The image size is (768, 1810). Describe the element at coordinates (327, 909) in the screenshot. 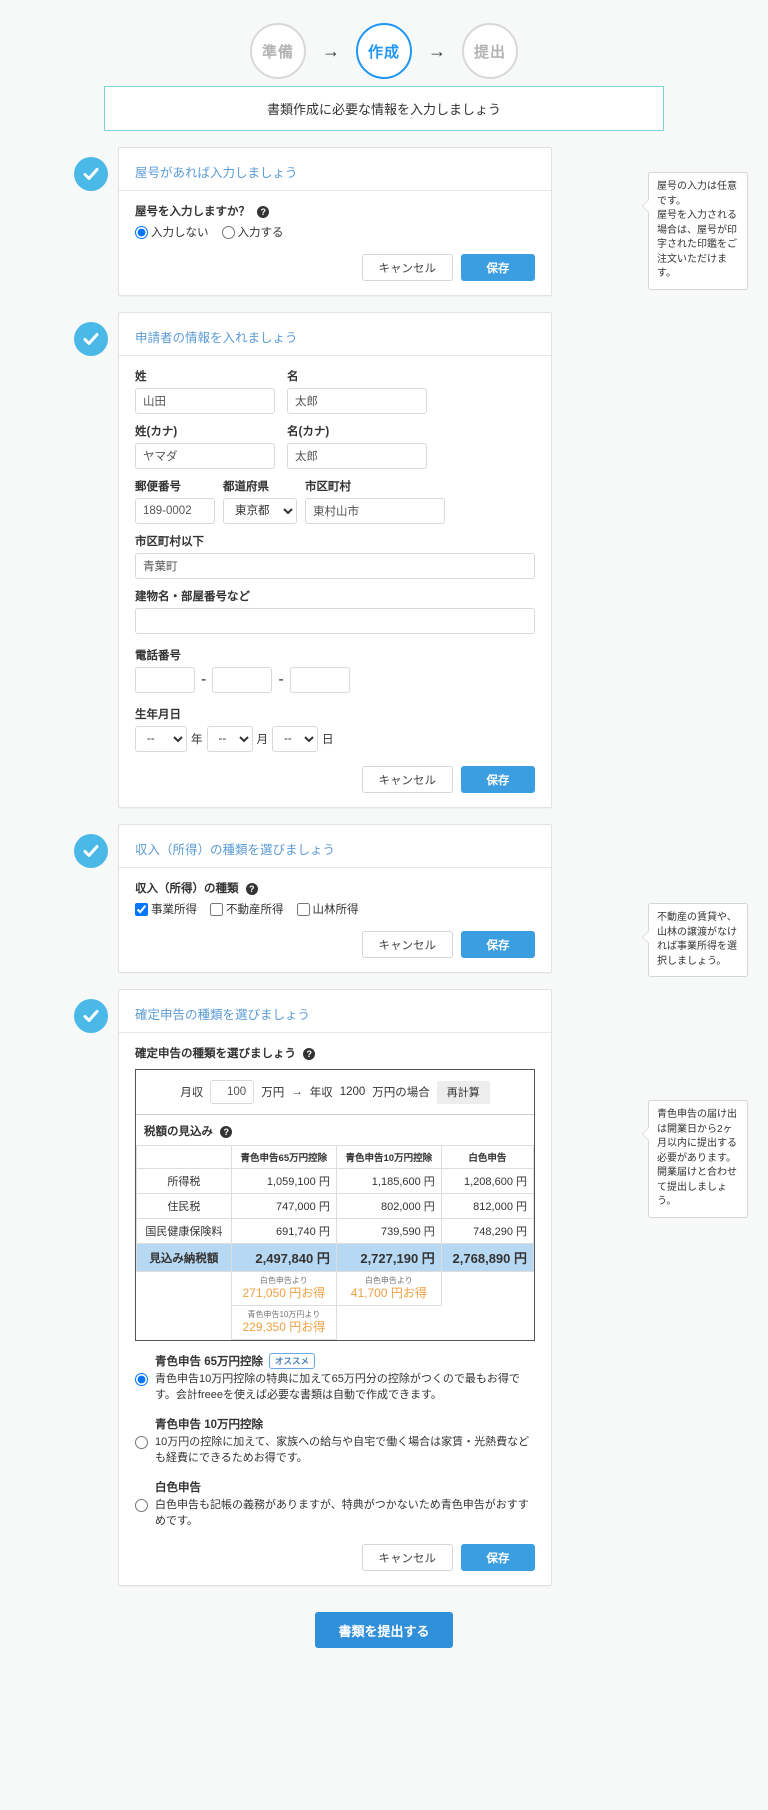

I see `income-type-option-forestry: 山林所得` at that location.